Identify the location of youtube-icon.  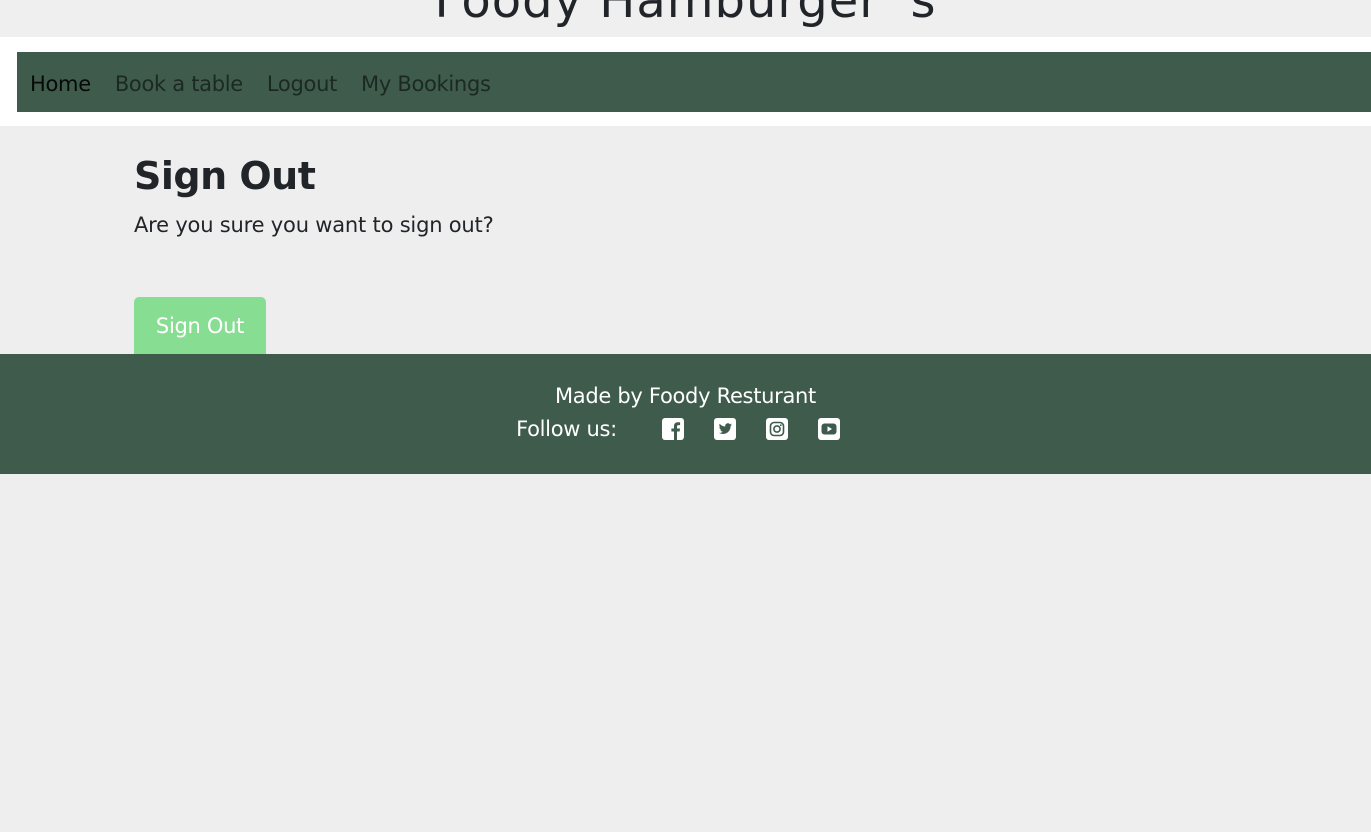
(828, 429).